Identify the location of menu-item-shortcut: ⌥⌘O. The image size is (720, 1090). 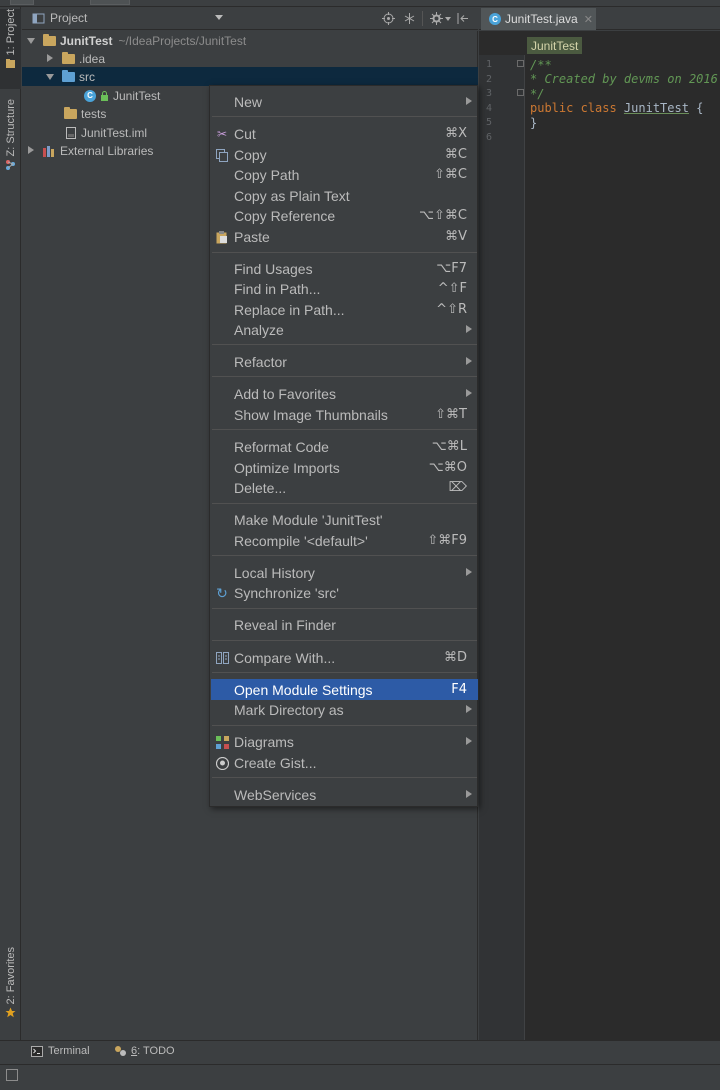
(447, 467).